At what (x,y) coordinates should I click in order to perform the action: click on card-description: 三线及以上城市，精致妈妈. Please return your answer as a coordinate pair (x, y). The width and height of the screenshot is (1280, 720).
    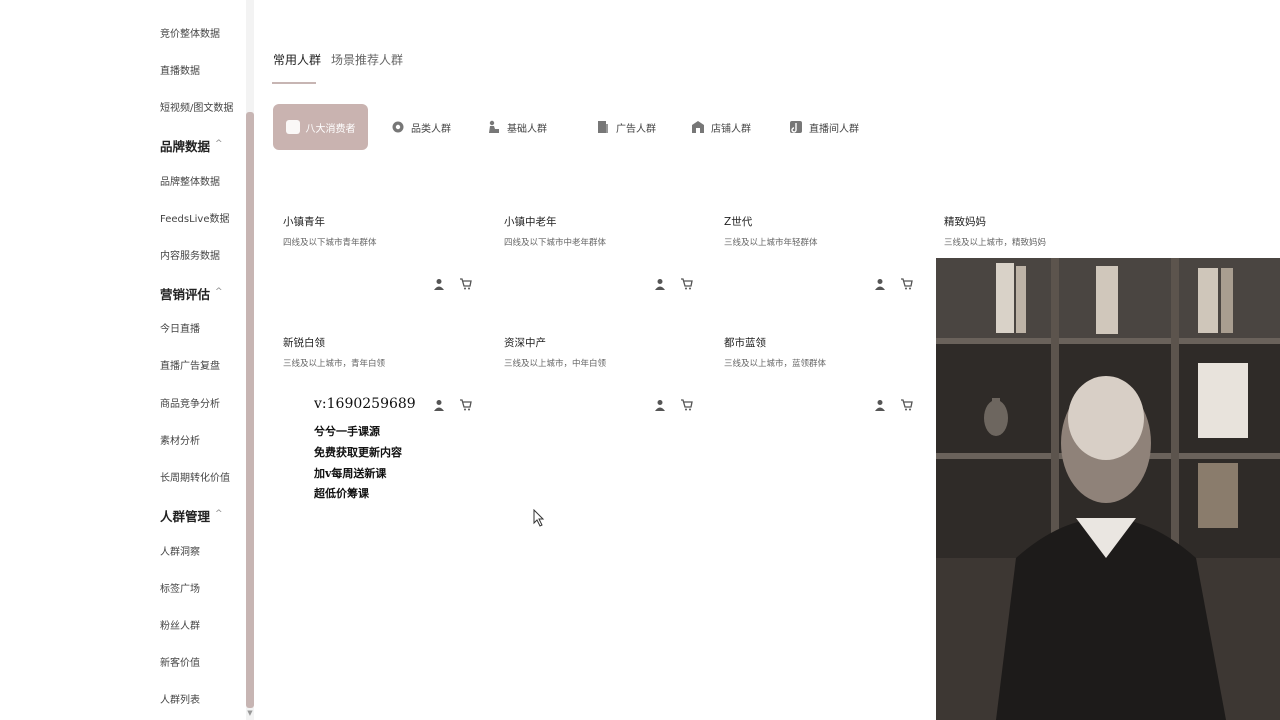
    Looking at the image, I should click on (995, 243).